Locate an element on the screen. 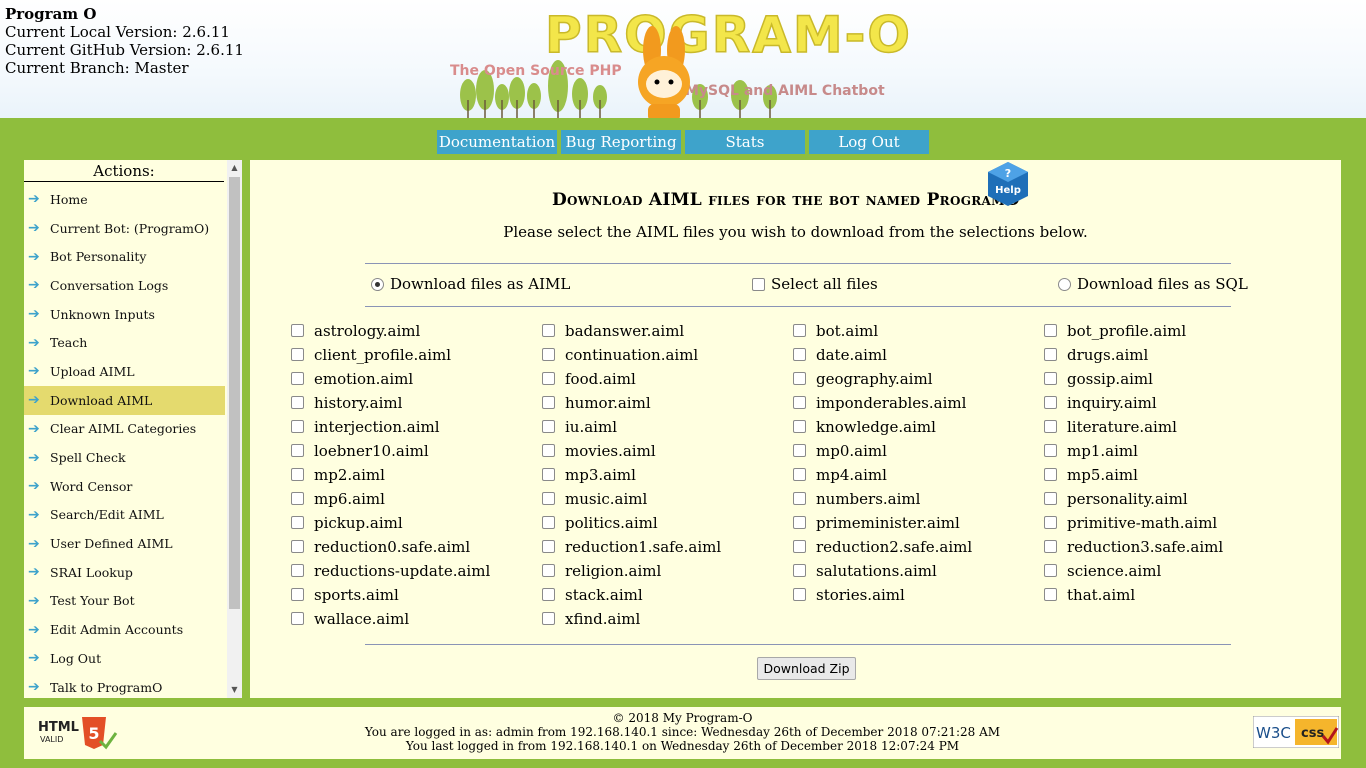 This screenshot has width=1366, height=768. file-option: personality.aiml is located at coordinates (1116, 502).